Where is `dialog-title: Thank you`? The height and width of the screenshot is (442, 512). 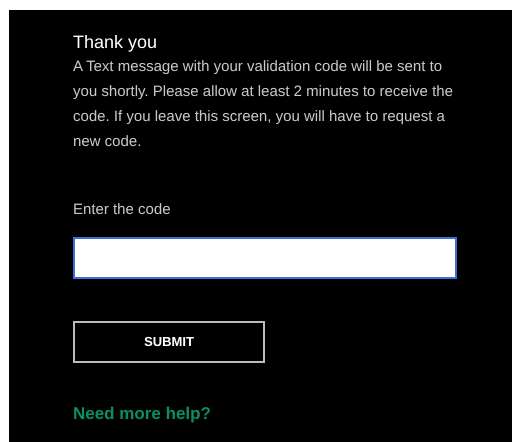
dialog-title: Thank you is located at coordinates (115, 42).